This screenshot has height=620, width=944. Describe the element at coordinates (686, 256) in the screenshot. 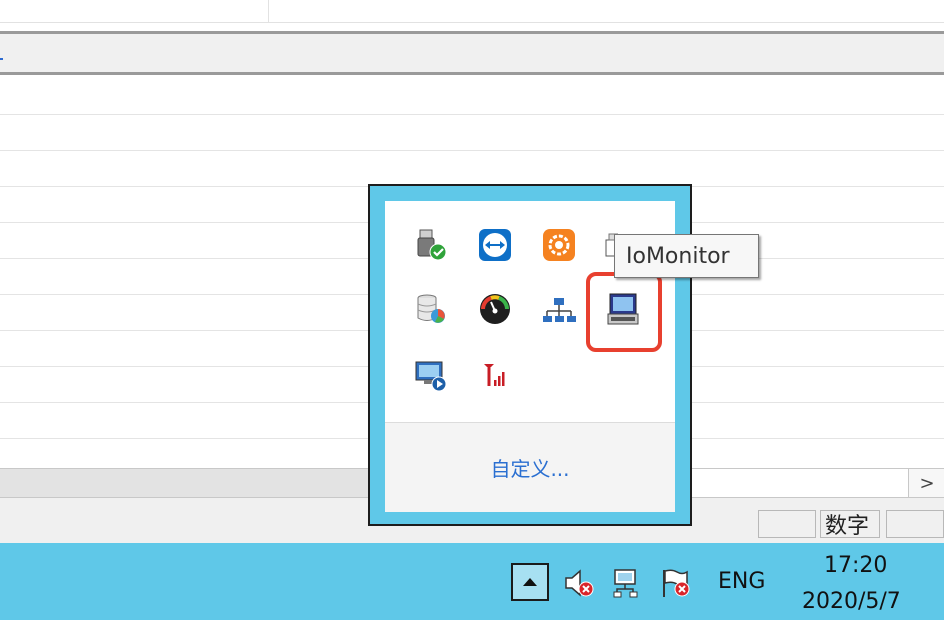

I see `iomonitor-tooltip: IoMonitor` at that location.